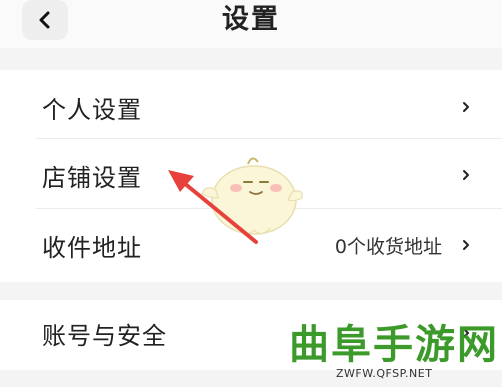 The width and height of the screenshot is (502, 387). Describe the element at coordinates (92, 247) in the screenshot. I see `settings-item-label: 收件地址` at that location.